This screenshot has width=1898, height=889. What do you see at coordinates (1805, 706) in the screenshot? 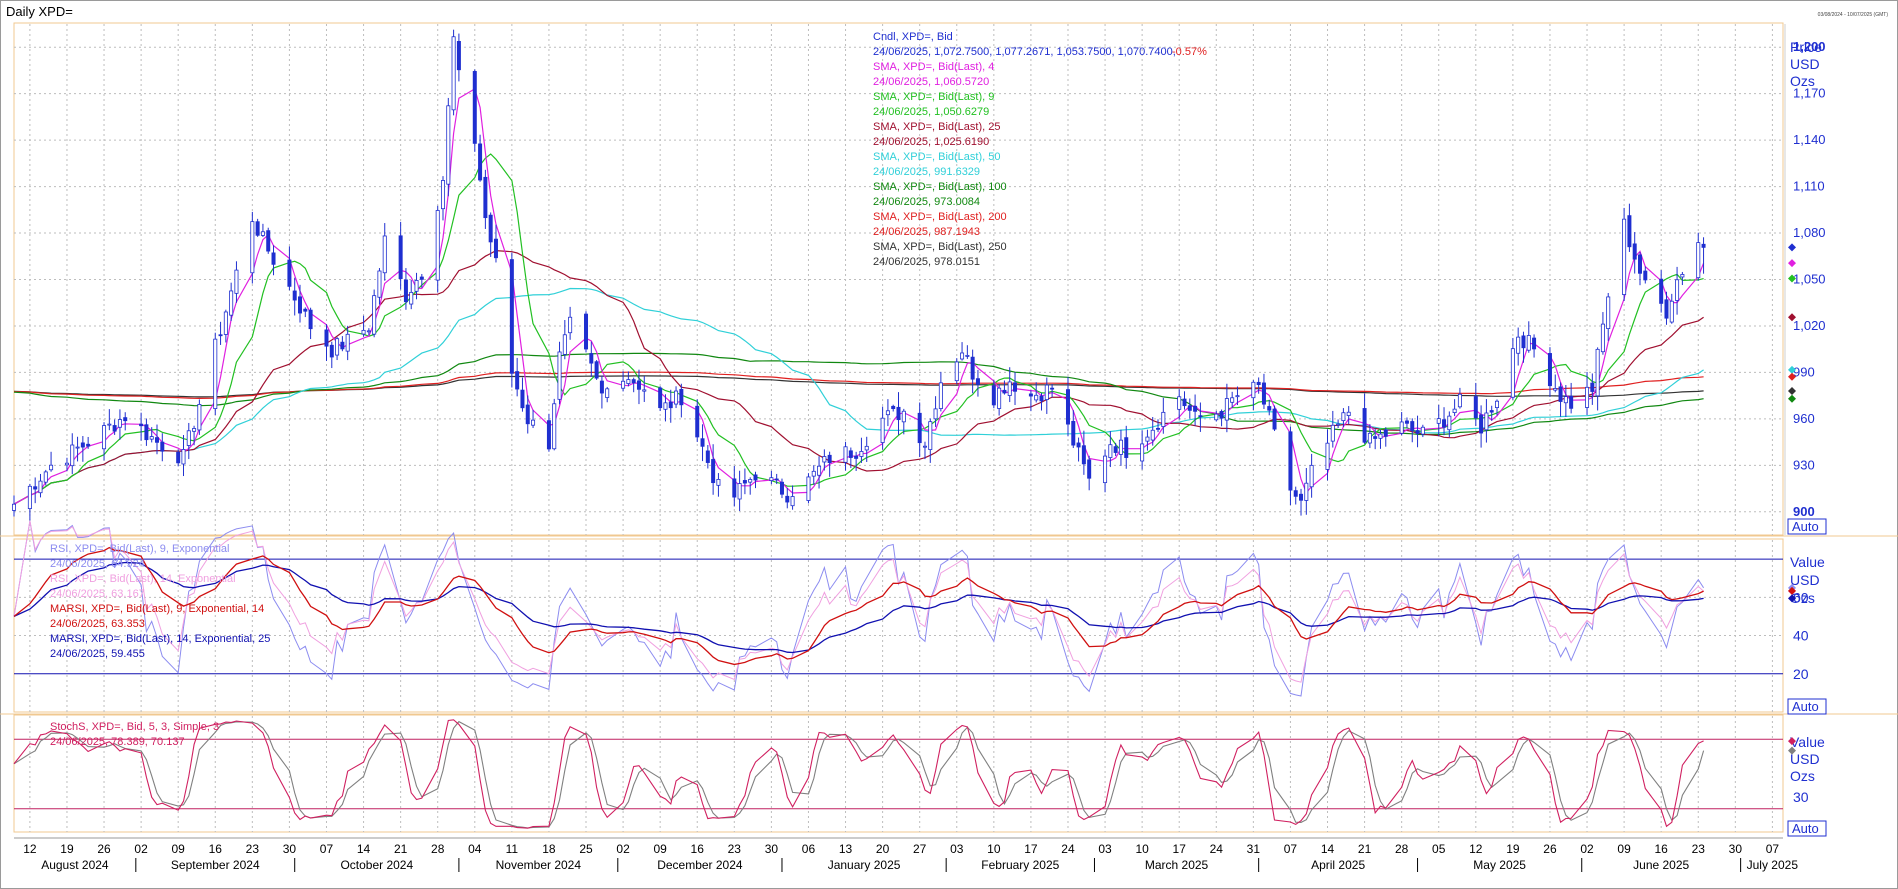
I see `rsi-auto-label: Auto` at bounding box center [1805, 706].